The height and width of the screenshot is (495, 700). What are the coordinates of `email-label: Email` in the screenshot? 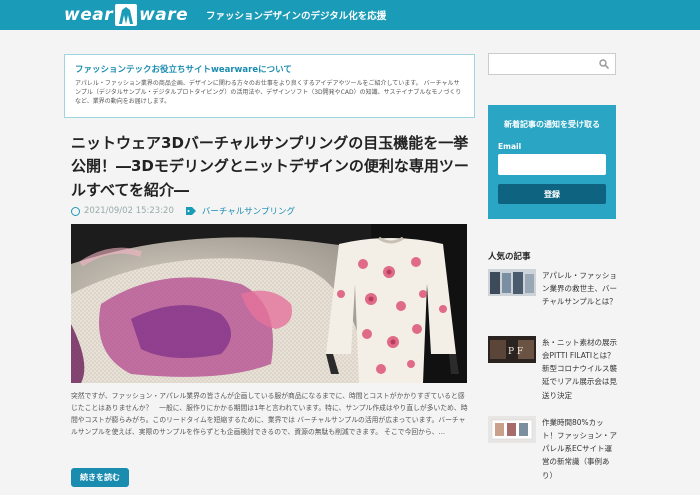 It's located at (510, 146).